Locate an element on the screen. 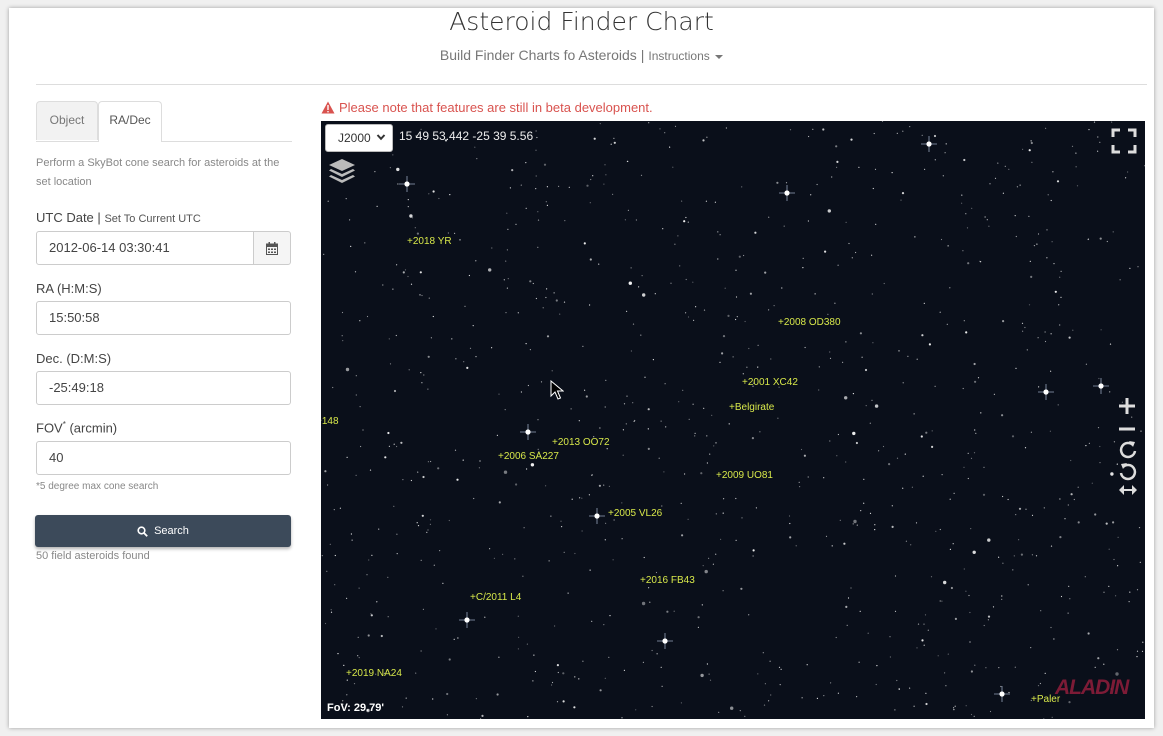  mouse-cursor-icon is located at coordinates (557, 390).